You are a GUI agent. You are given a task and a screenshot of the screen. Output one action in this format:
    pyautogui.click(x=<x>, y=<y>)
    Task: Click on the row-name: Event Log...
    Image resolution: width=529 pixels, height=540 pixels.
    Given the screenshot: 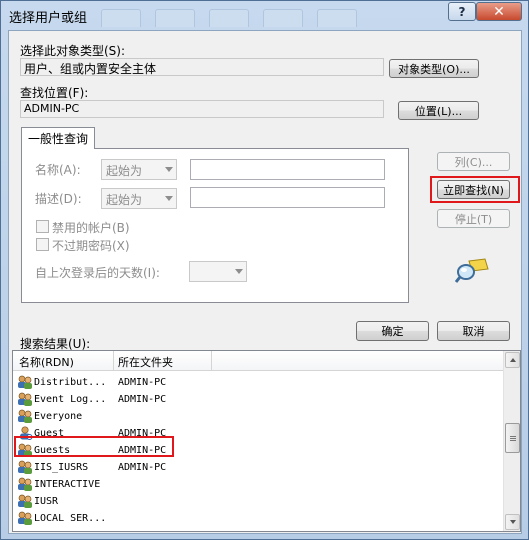 What is the action you would take?
    pyautogui.click(x=70, y=399)
    